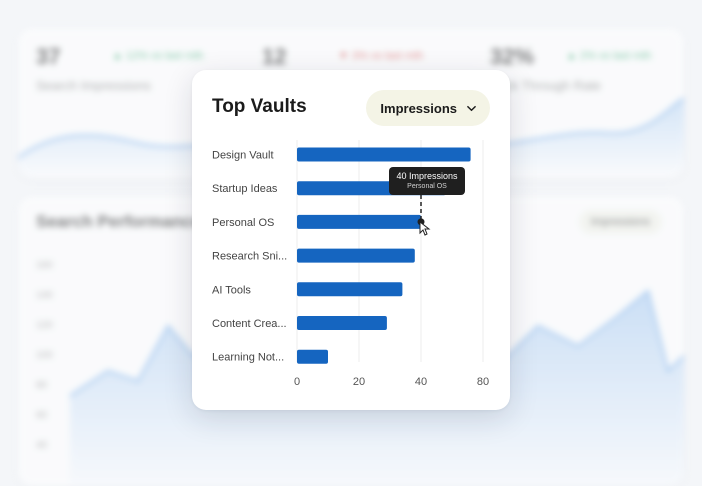 This screenshot has height=486, width=702. What do you see at coordinates (427, 176) in the screenshot?
I see `tooltip-value: 40 Impressions` at bounding box center [427, 176].